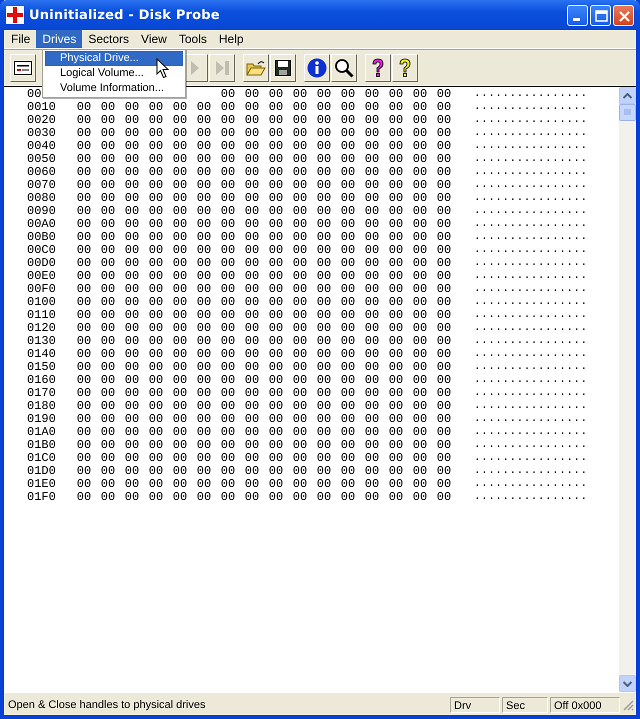  Describe the element at coordinates (109, 39) in the screenshot. I see `menu-item: Sectors` at that location.